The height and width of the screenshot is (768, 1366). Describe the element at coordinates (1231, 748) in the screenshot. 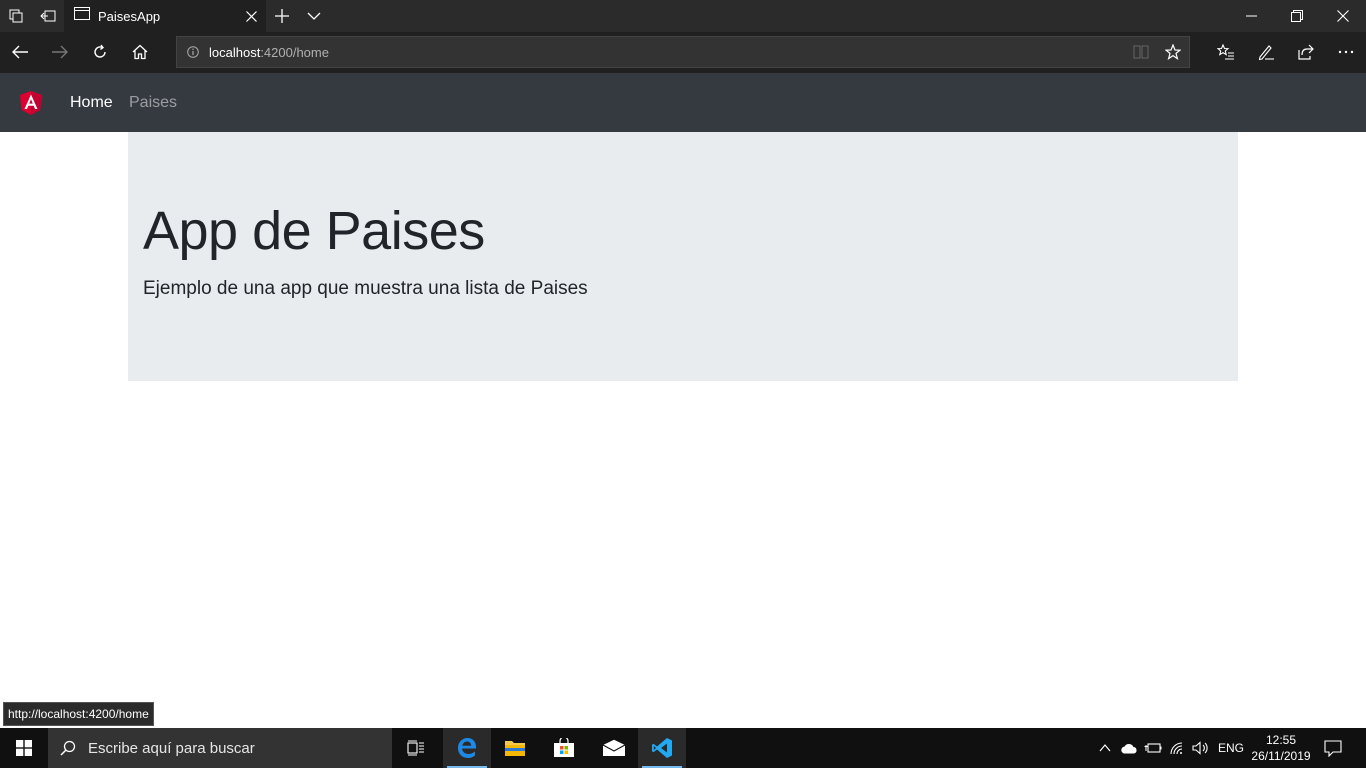

I see `input-language-indicator: ENG` at that location.